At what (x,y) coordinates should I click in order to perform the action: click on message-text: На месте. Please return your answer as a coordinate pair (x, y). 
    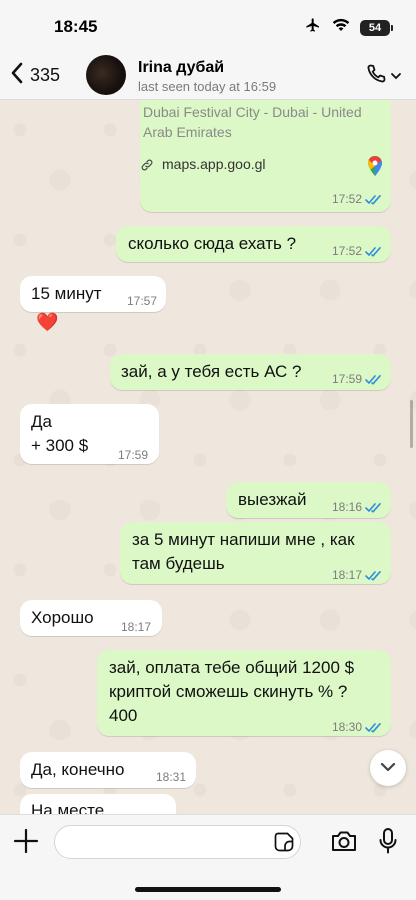
    Looking at the image, I should click on (68, 807).